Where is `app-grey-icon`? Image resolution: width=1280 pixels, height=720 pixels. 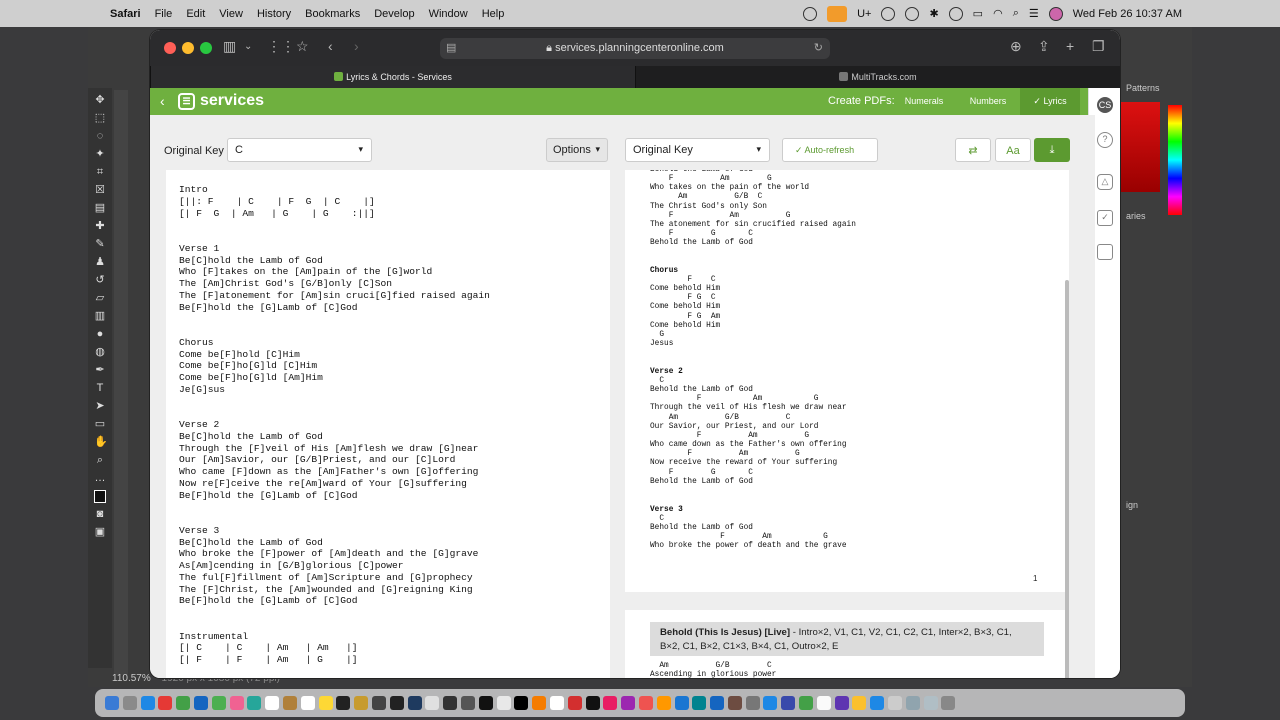
app-grey-icon is located at coordinates (895, 703).